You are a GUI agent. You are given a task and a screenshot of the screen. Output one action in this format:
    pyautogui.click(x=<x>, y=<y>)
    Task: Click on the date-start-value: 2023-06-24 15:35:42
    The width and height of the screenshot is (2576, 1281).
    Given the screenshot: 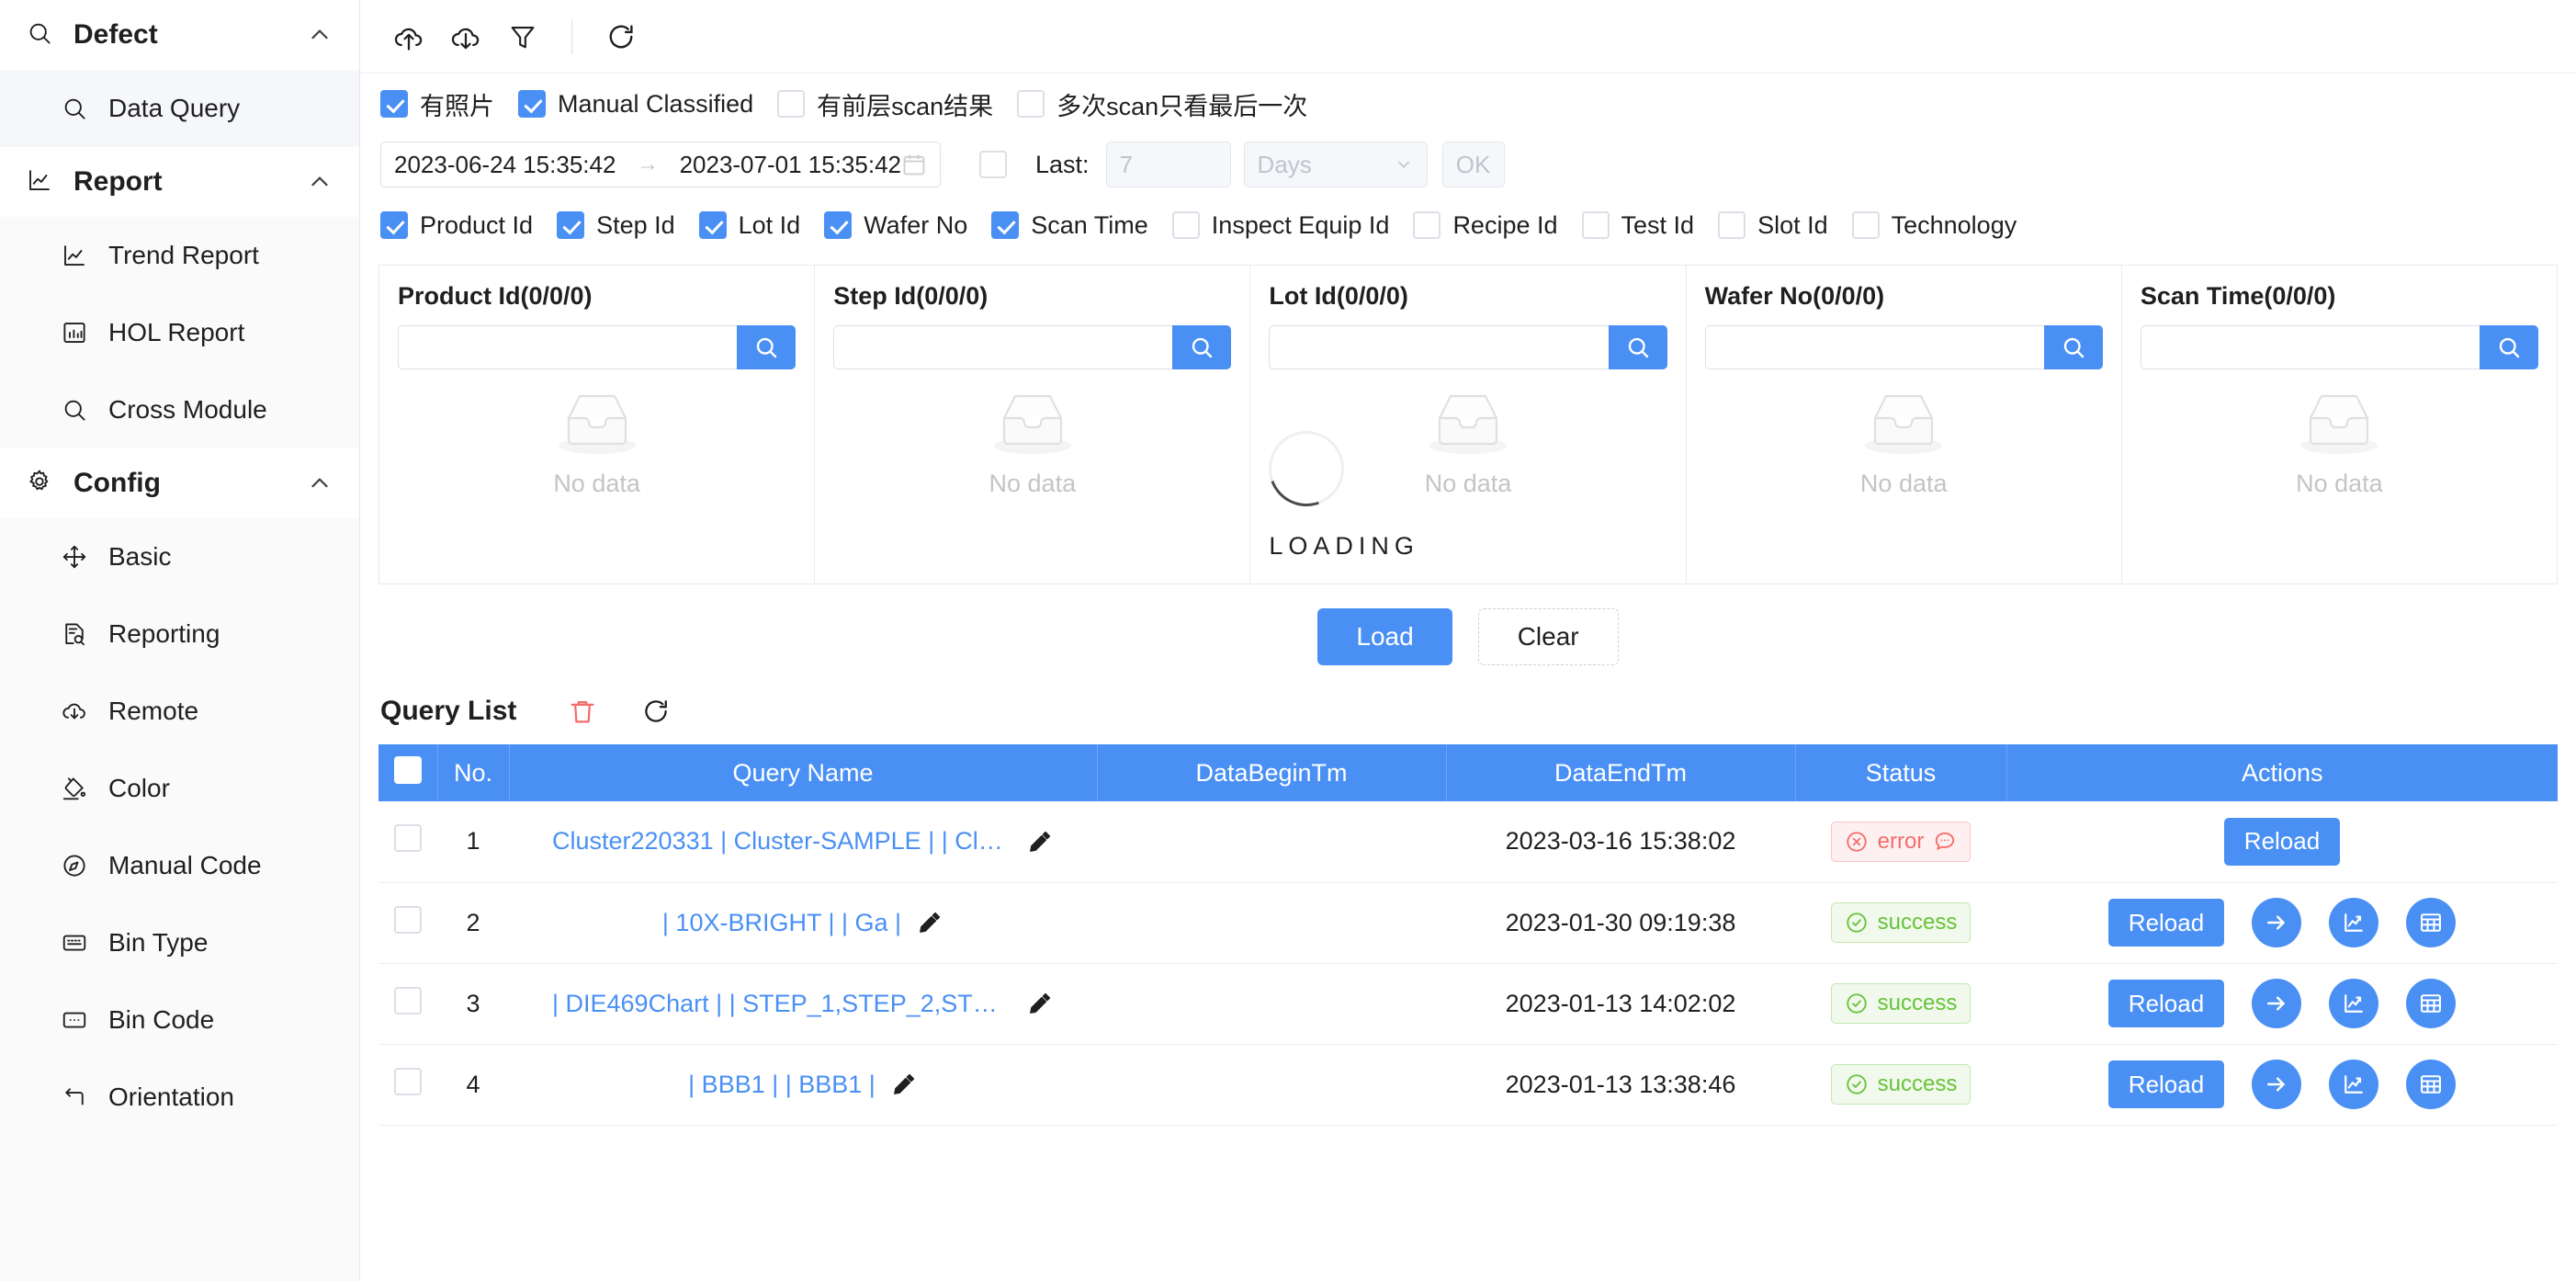 What is the action you would take?
    pyautogui.click(x=505, y=165)
    